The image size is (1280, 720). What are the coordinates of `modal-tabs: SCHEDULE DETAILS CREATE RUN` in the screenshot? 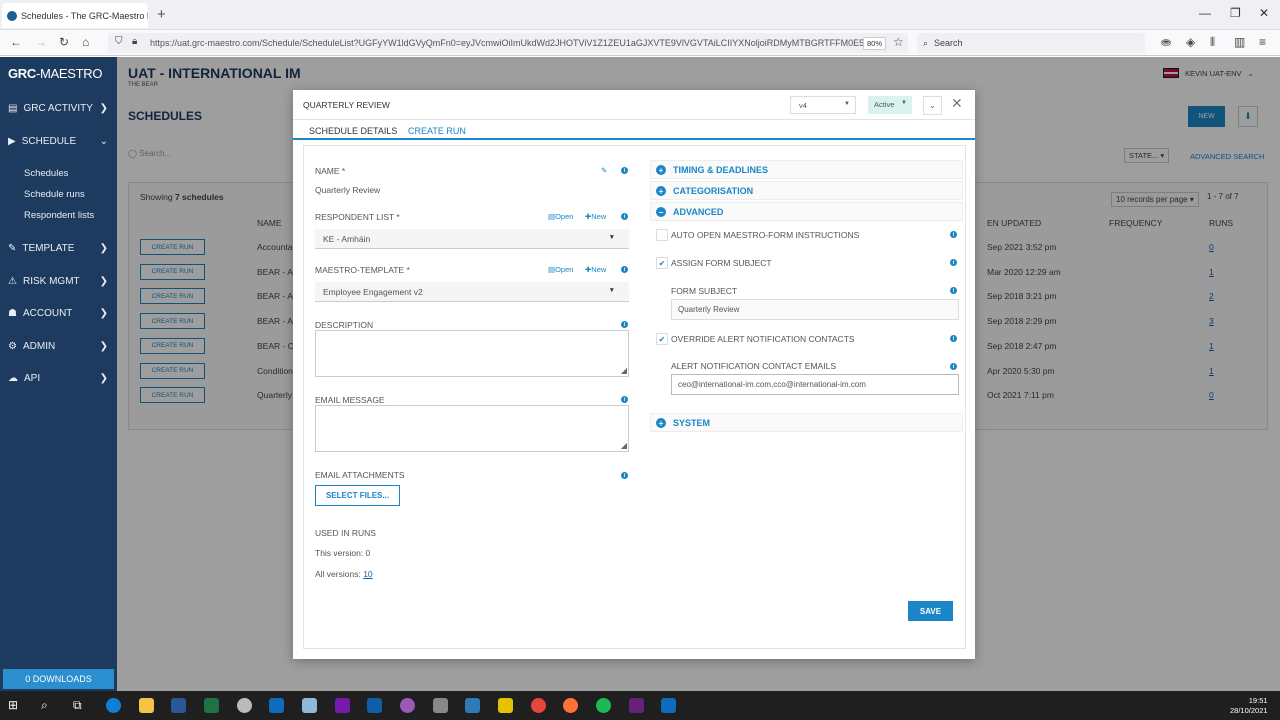 It's located at (634, 130).